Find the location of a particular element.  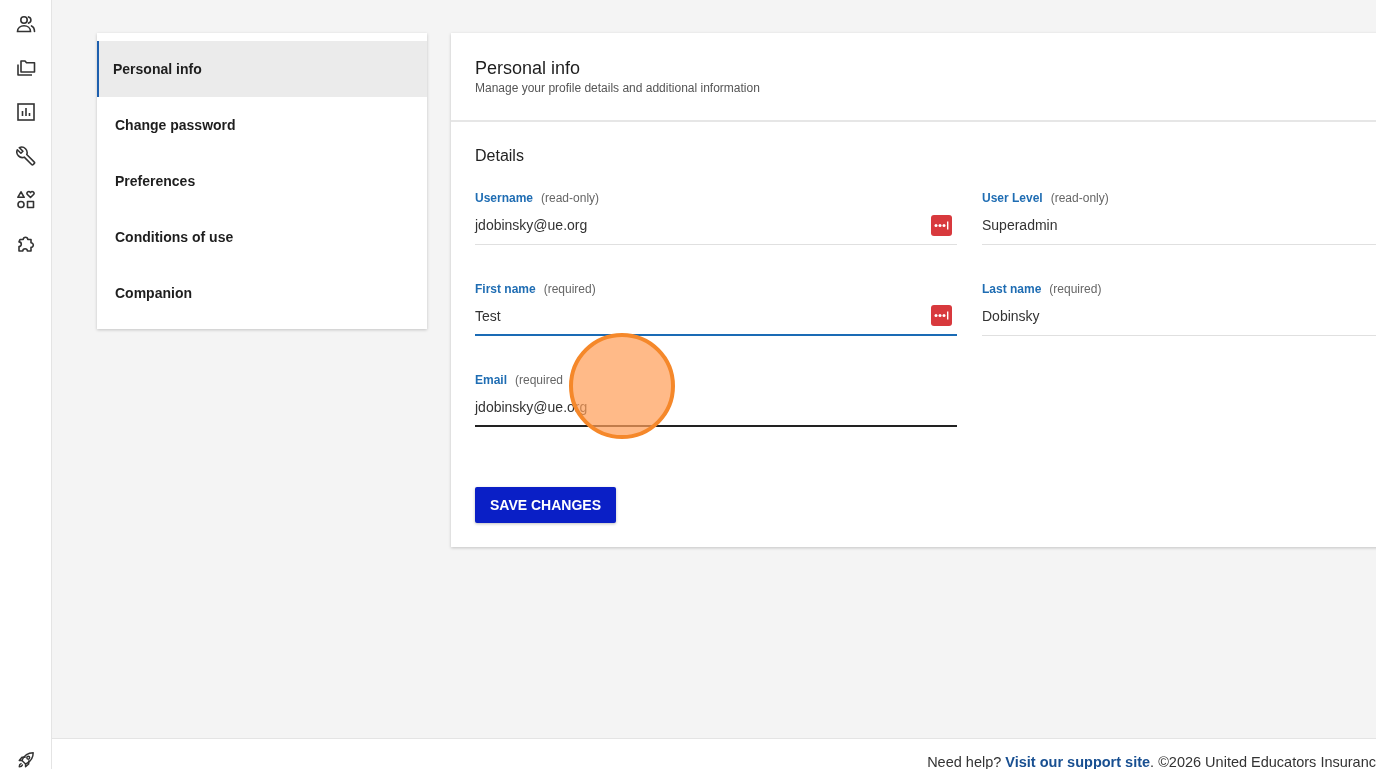

text-field: Dobinsky is located at coordinates (1179, 317).